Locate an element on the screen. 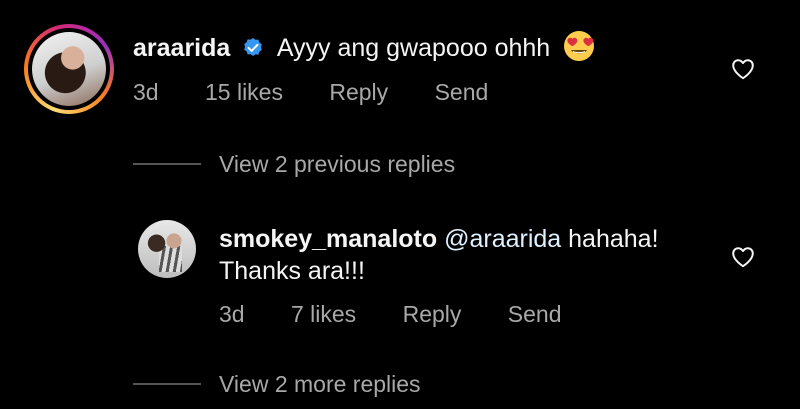 Image resolution: width=800 pixels, height=409 pixels. comment-meta: 3d 15 likes Reply Send is located at coordinates (330, 92).